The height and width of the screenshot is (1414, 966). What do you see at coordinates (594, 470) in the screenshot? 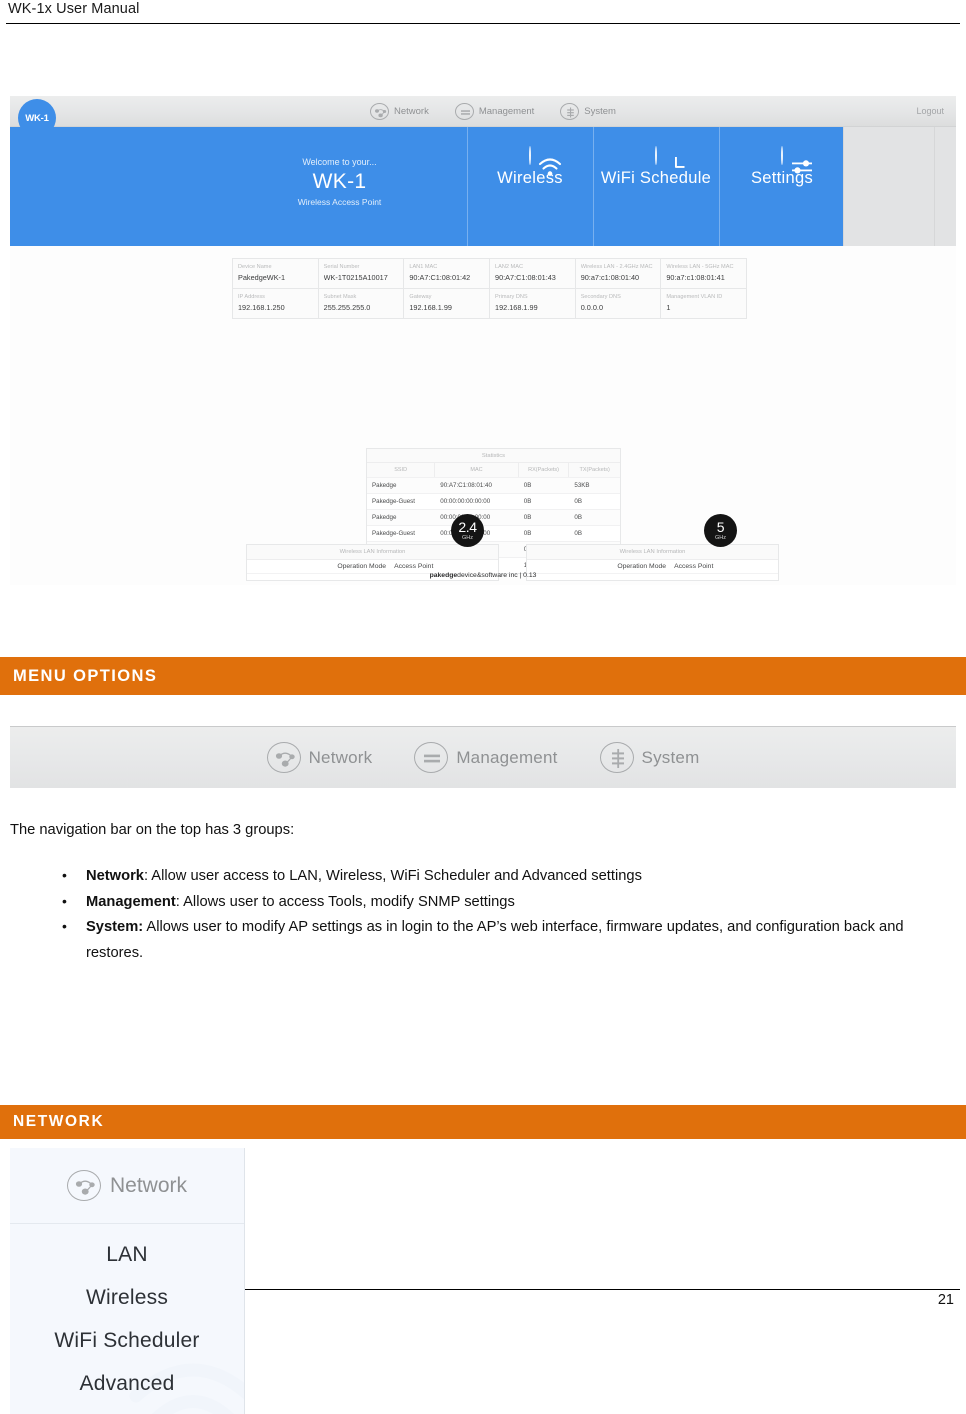
I see `stats-col-tx: TX(Packets)` at bounding box center [594, 470].